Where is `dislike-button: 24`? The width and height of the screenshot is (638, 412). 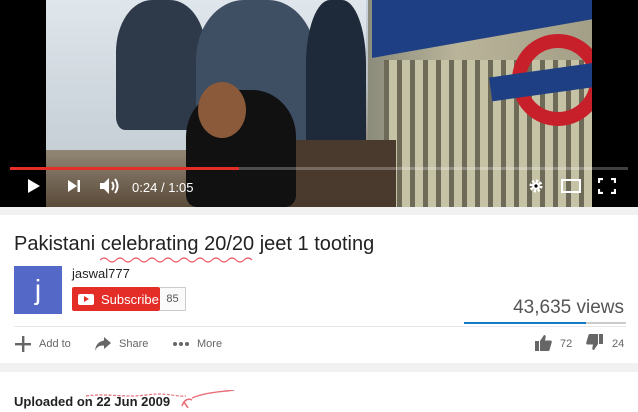 dislike-button: 24 is located at coordinates (605, 344).